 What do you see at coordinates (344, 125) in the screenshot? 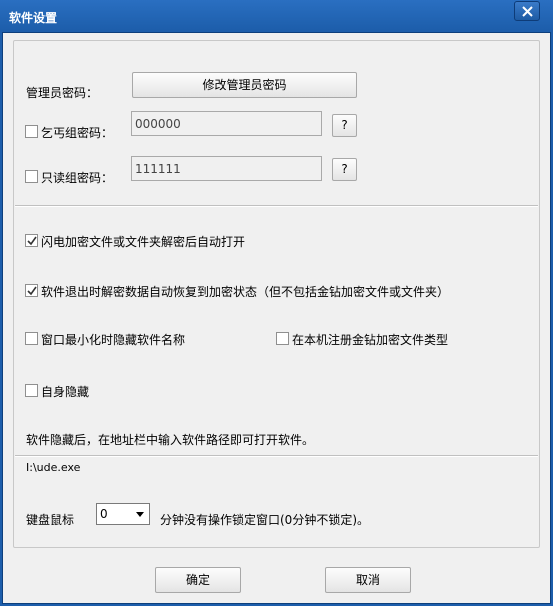
I see `beggar-group-help-button: ?` at bounding box center [344, 125].